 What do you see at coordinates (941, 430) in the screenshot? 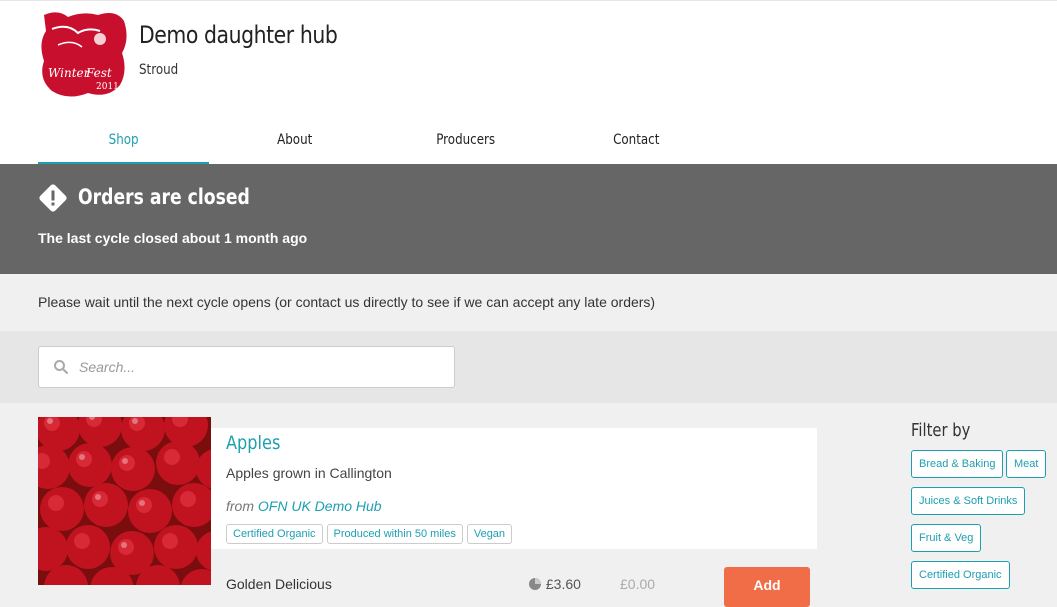
I see `filter-title: Filter by` at bounding box center [941, 430].